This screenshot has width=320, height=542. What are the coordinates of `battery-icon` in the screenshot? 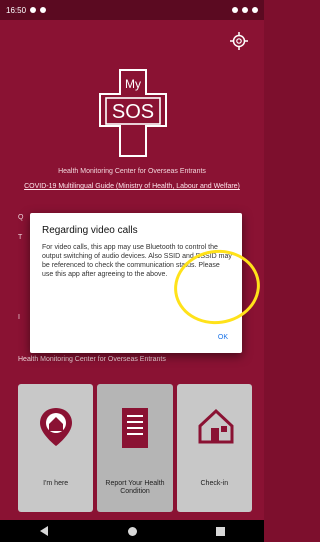 It's located at (255, 10).